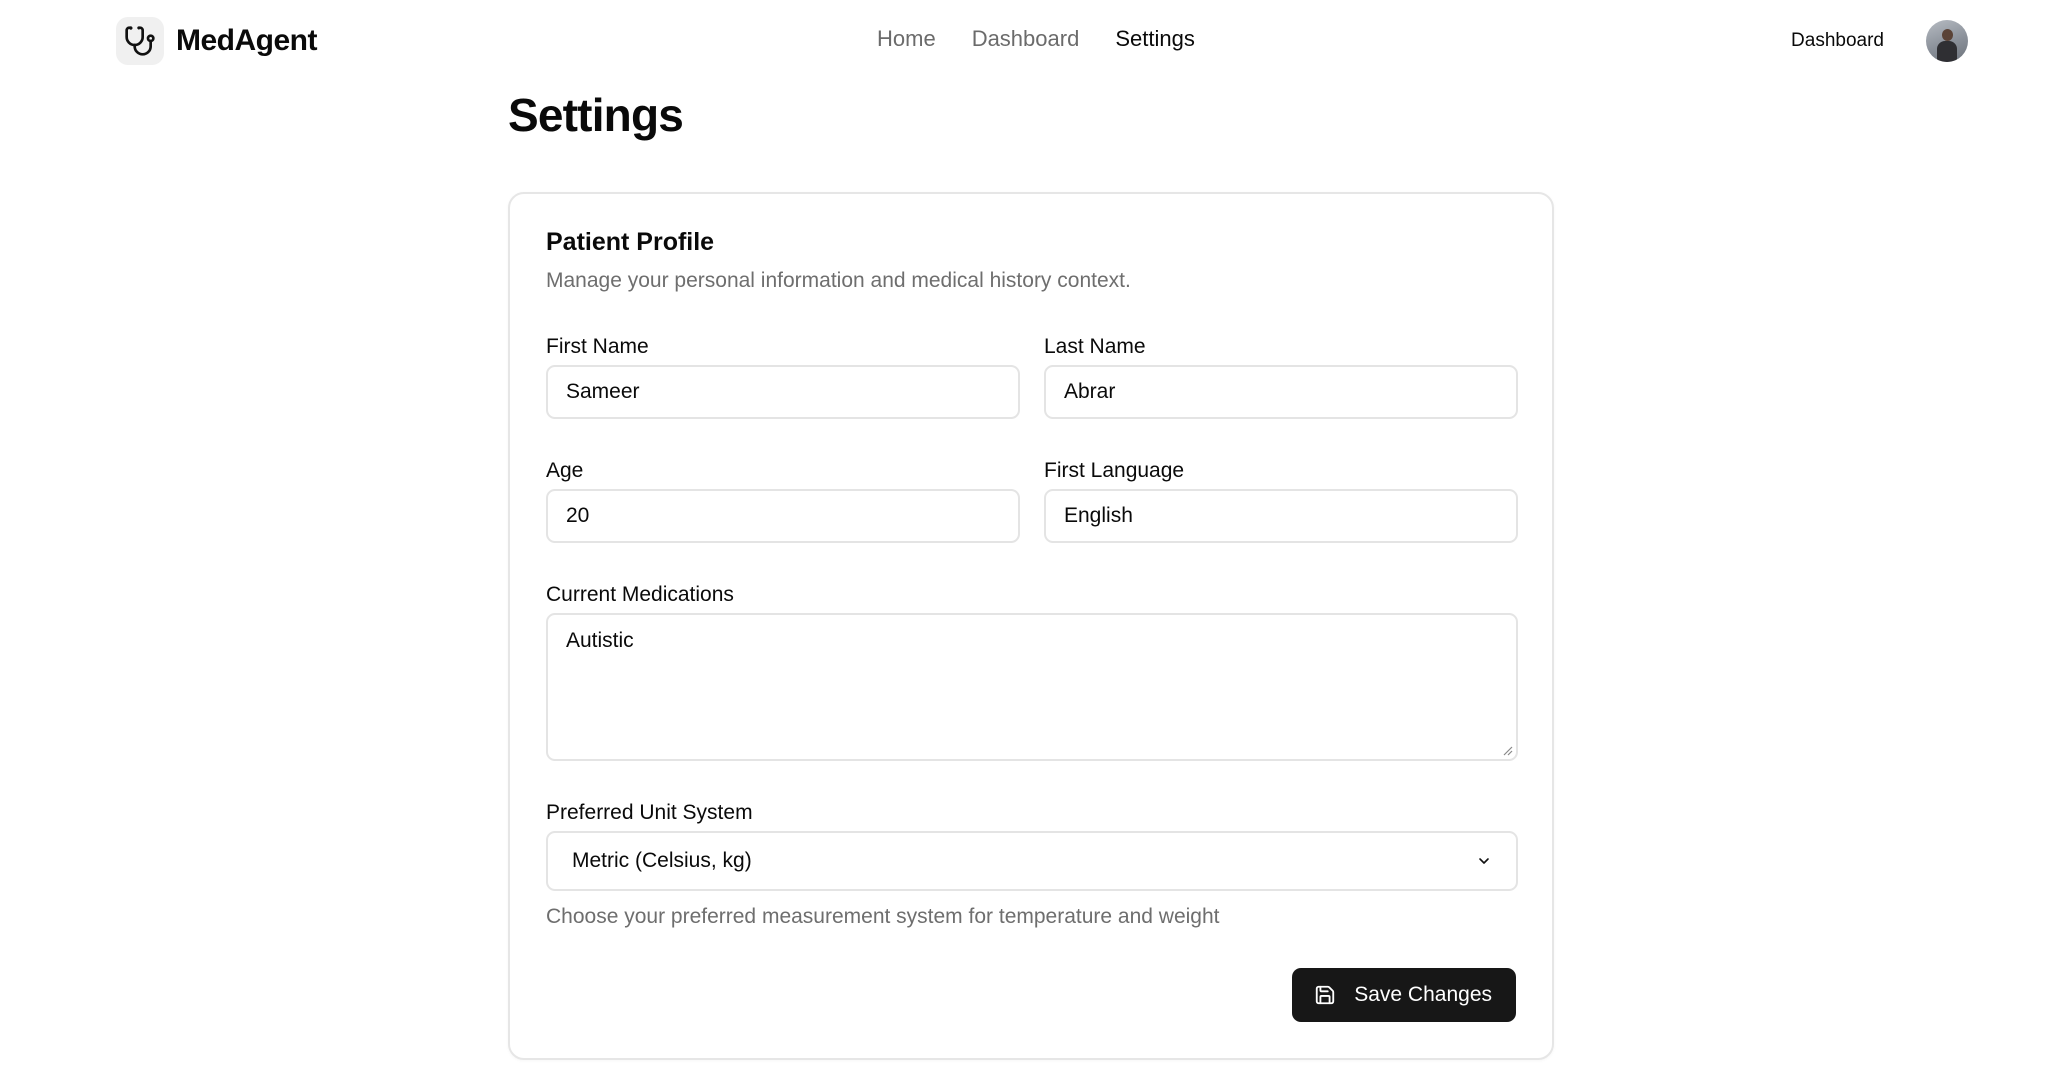 The width and height of the screenshot is (2048, 1074). I want to click on first-name-field: First Name Sameer, so click(783, 377).